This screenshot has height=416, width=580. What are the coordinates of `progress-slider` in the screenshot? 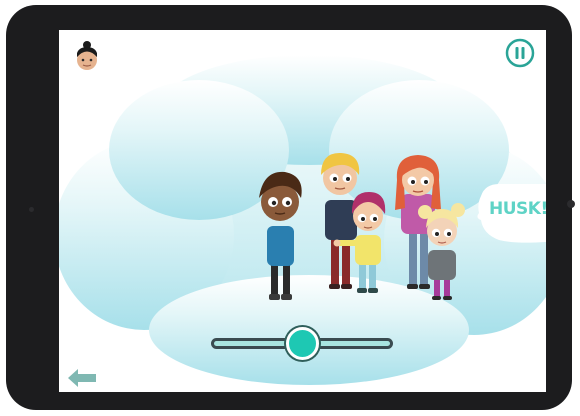 It's located at (303, 344).